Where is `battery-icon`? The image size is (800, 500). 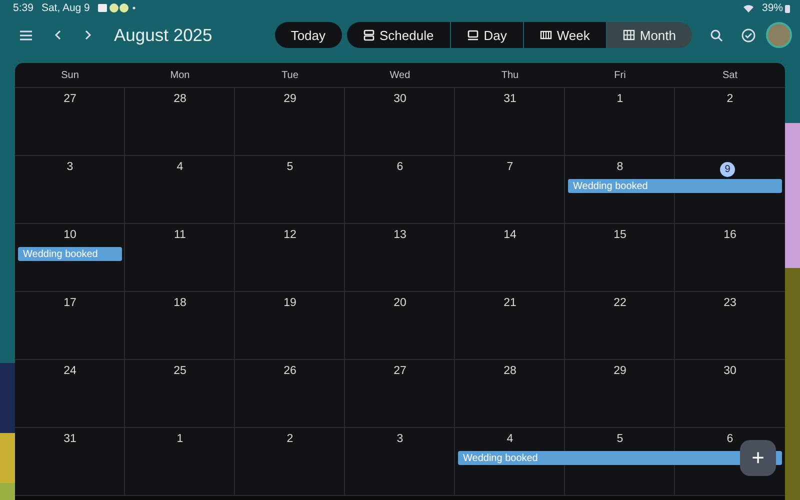
battery-icon is located at coordinates (787, 8).